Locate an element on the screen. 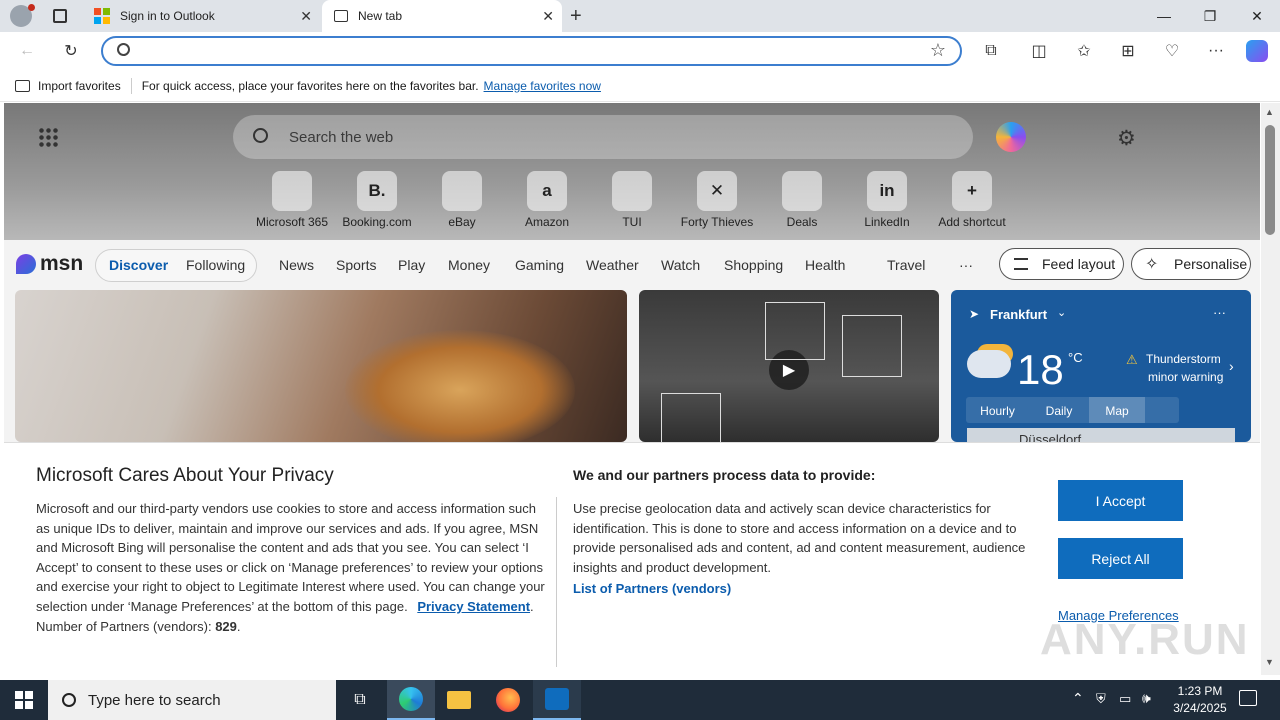 Image resolution: width=1280 pixels, height=720 pixels. privacy-title: Microsoft Cares About Your Privacy is located at coordinates (185, 475).